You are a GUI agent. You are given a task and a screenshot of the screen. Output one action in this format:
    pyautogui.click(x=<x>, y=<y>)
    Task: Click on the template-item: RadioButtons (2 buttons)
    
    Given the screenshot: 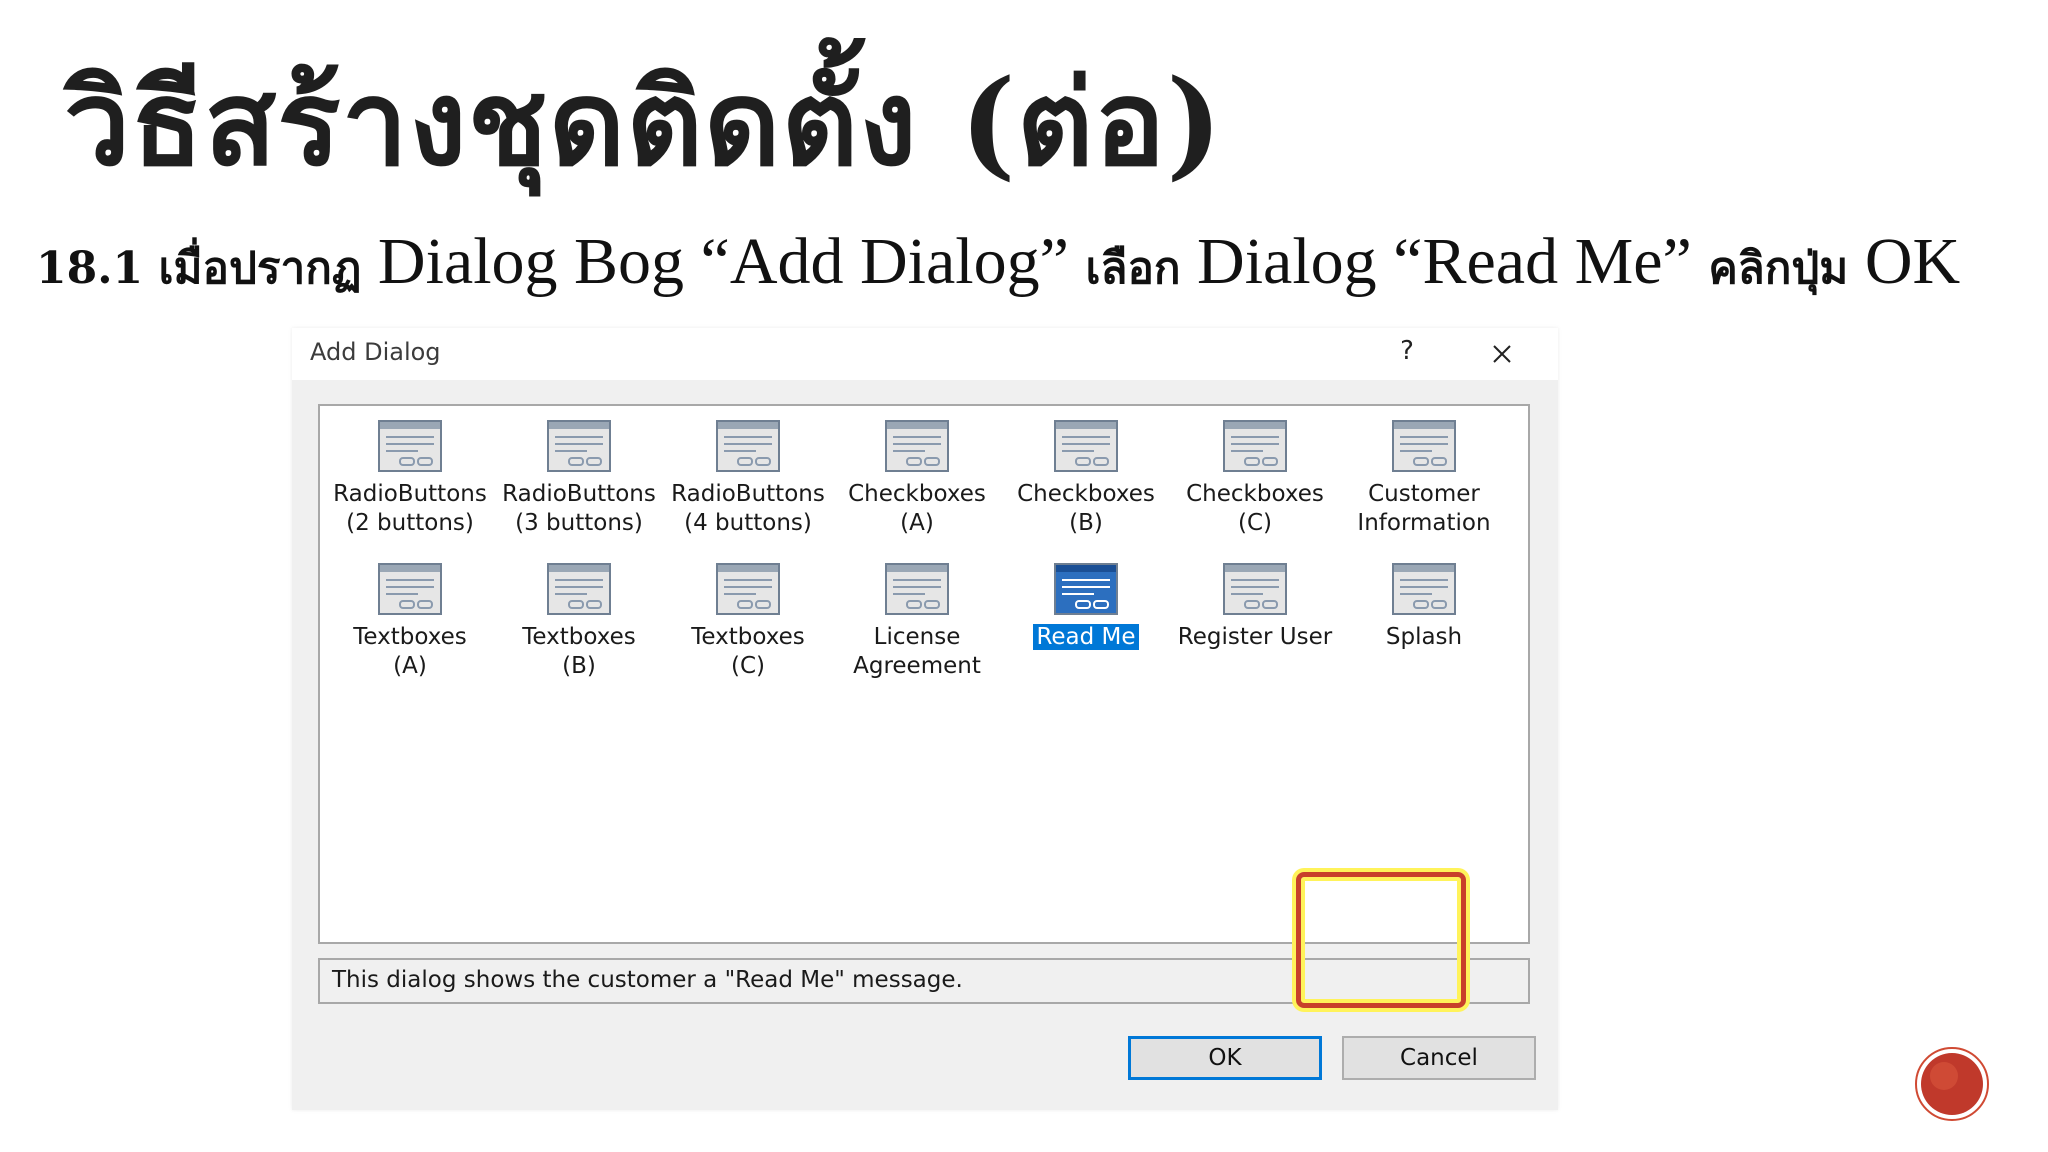 What is the action you would take?
    pyautogui.click(x=410, y=480)
    